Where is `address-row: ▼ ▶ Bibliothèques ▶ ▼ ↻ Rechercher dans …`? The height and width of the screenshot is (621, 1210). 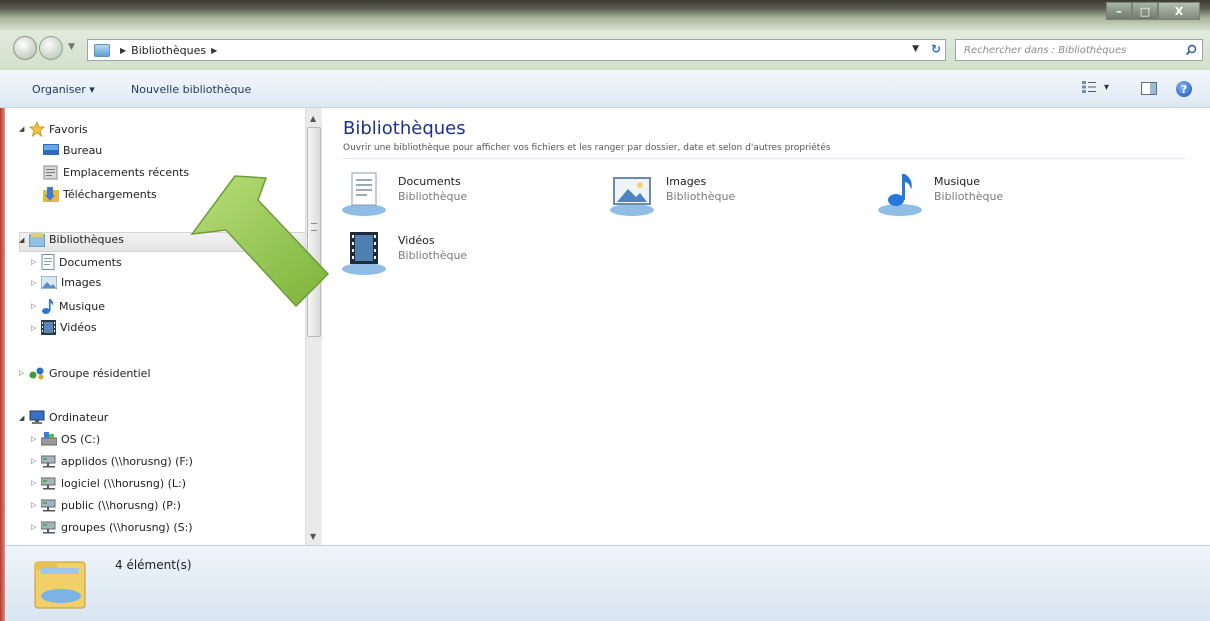
address-row: ▼ ▶ Bibliothèques ▶ ▼ ↻ Rechercher dans … is located at coordinates (605, 50).